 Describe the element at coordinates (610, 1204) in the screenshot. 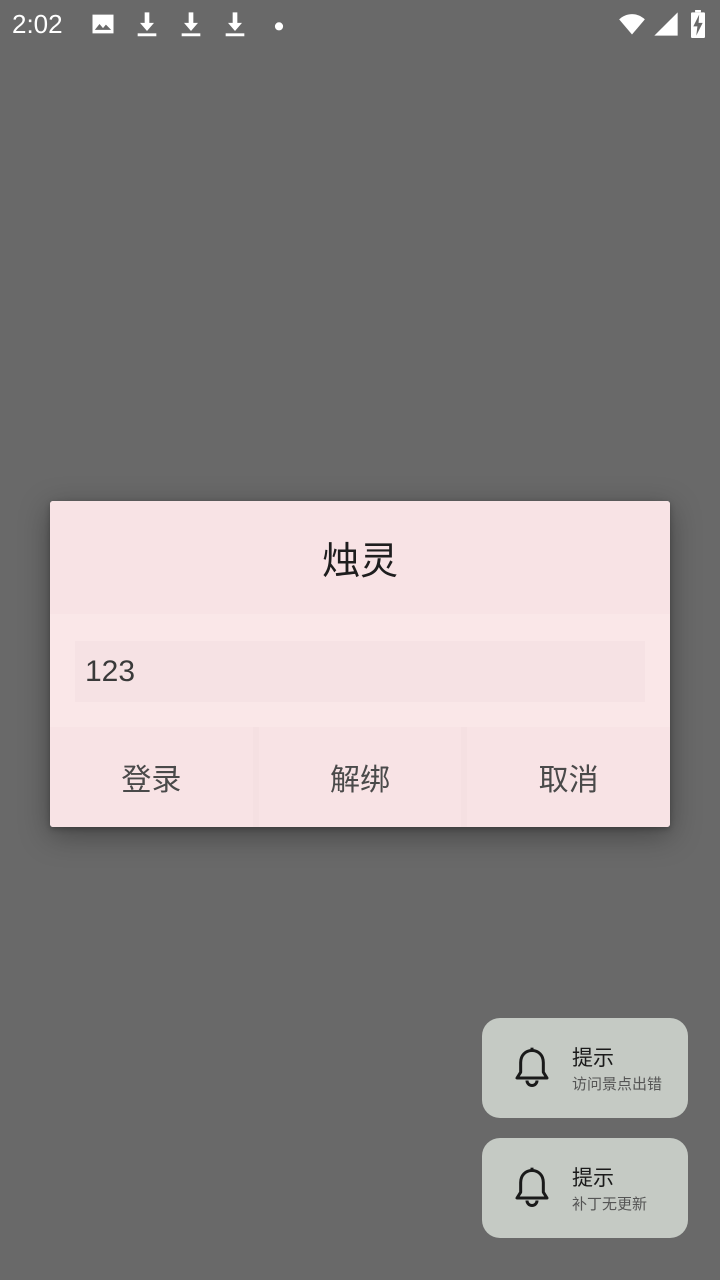

I see `toast-text: 补丁无更新` at that location.